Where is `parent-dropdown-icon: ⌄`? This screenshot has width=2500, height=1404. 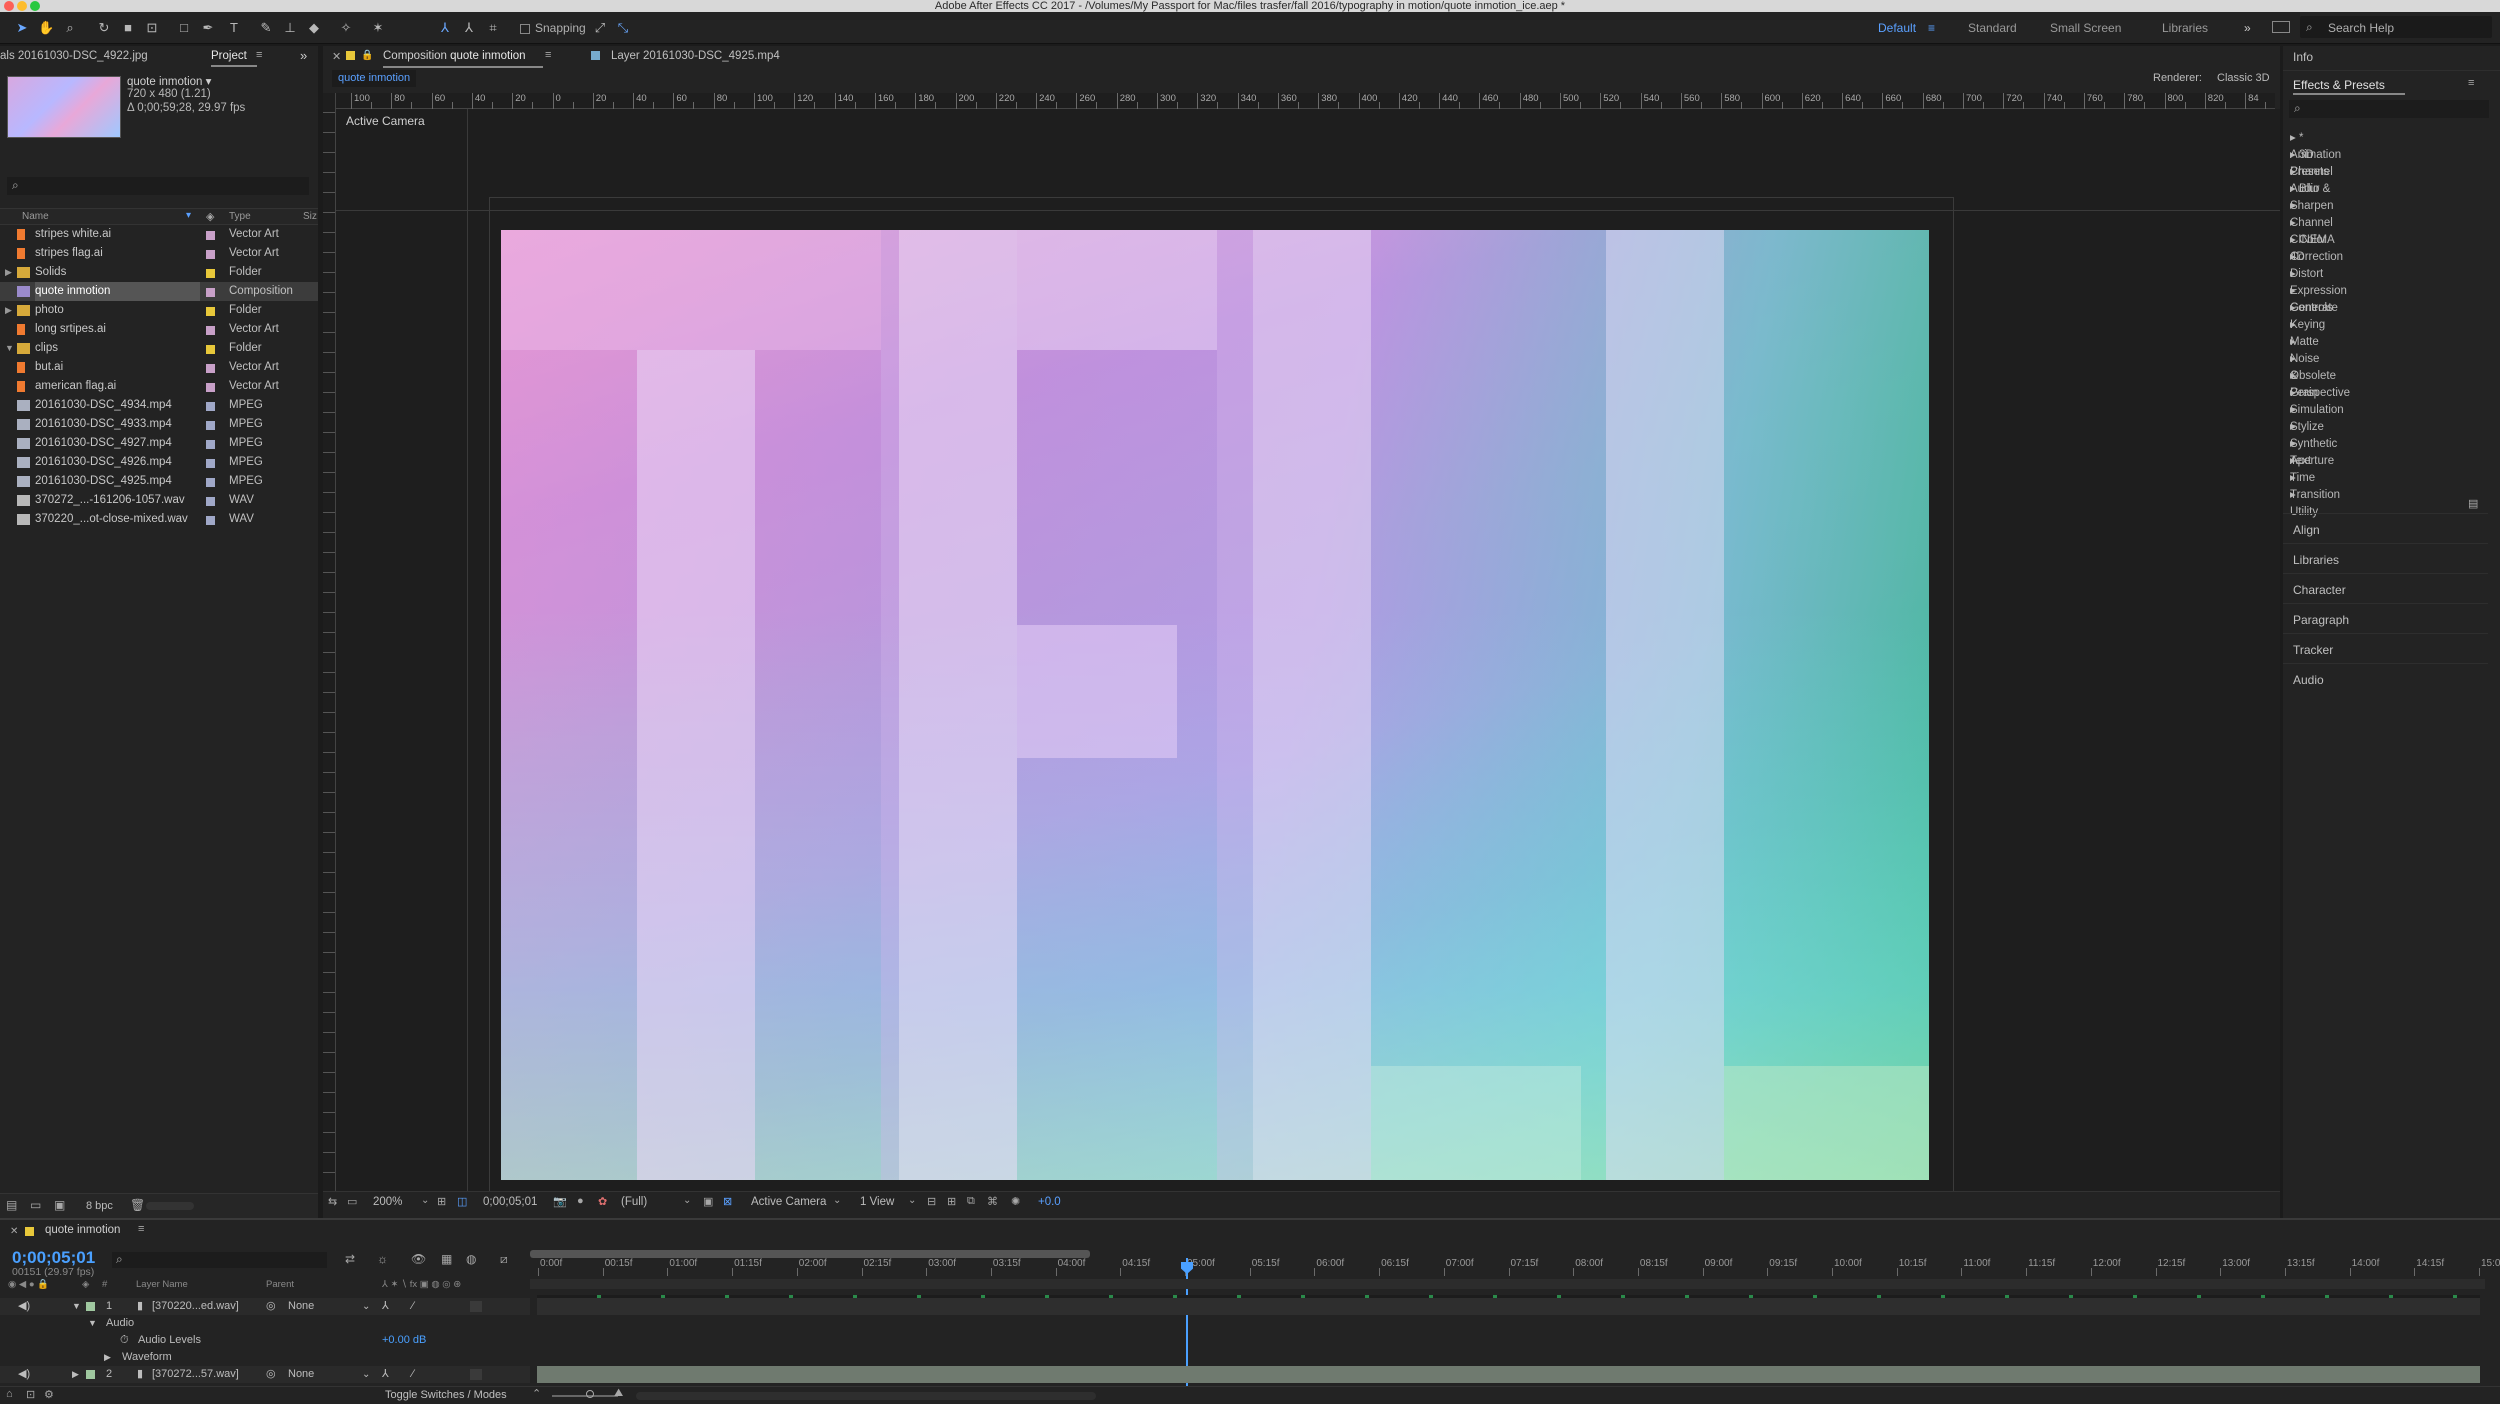 parent-dropdown-icon: ⌄ is located at coordinates (366, 1374).